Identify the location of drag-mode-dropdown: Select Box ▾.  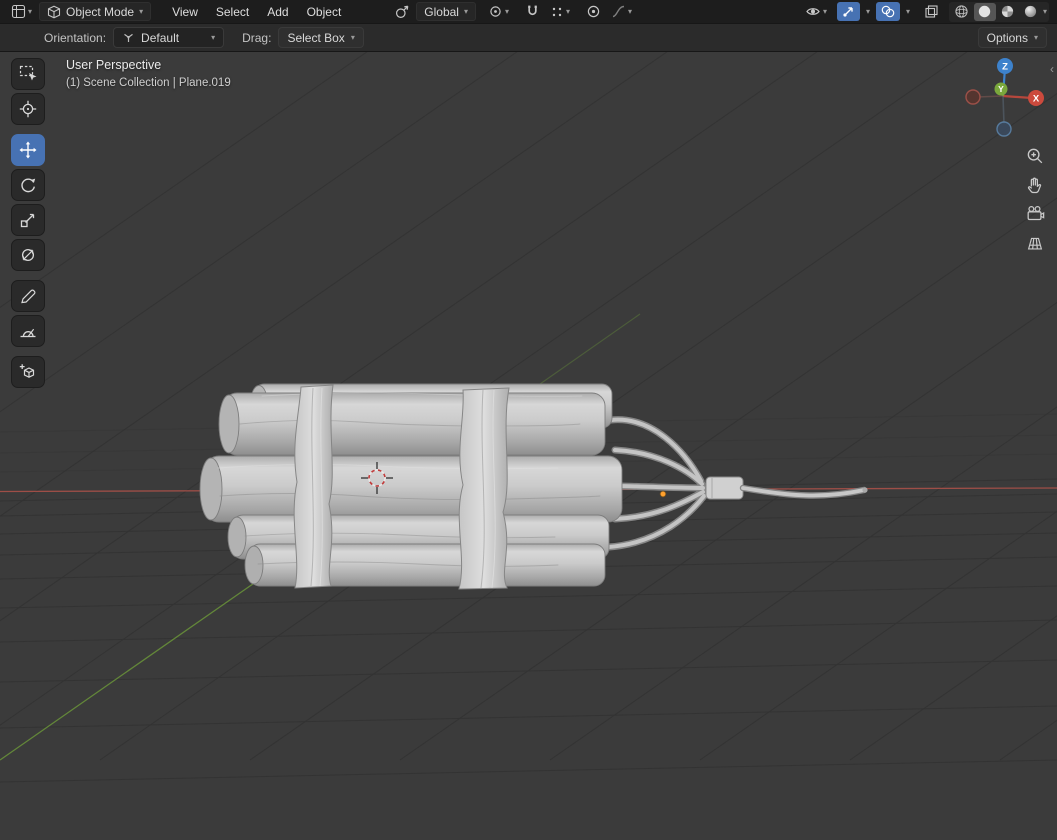
(321, 37).